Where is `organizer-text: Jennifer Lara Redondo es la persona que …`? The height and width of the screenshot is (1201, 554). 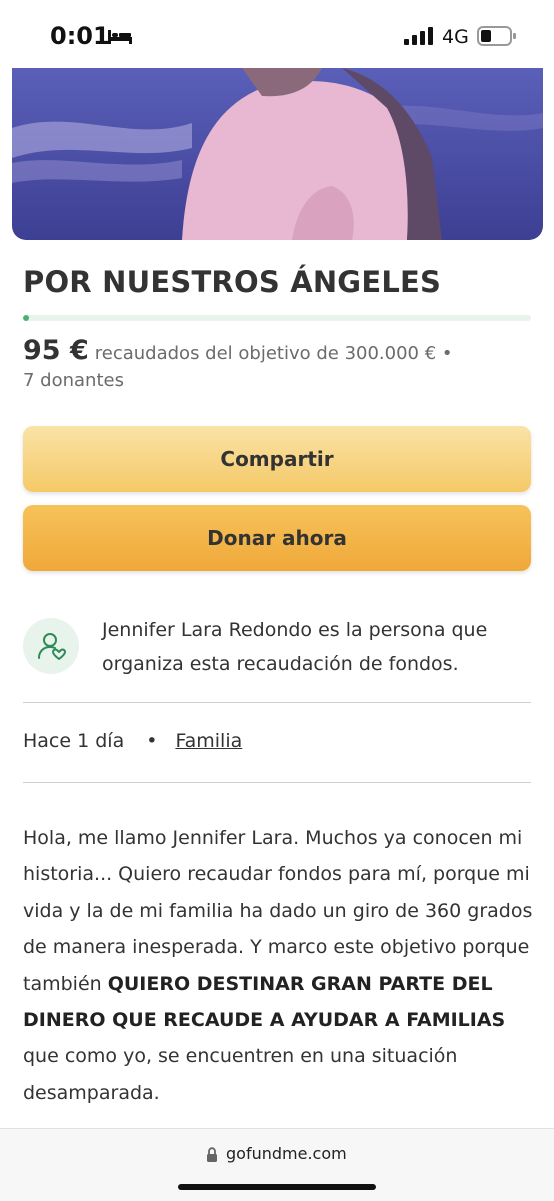
organizer-text: Jennifer Lara Redondo es la persona que … is located at coordinates (295, 647).